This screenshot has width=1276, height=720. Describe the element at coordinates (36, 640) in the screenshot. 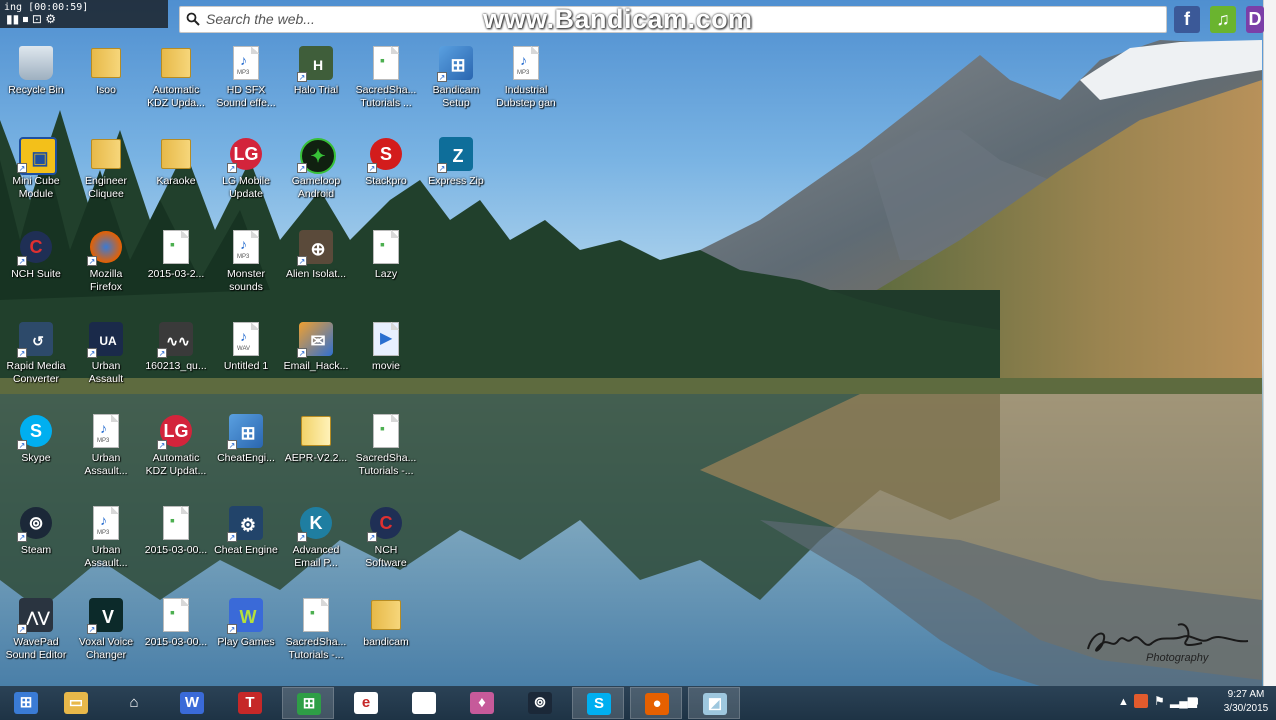

I see `desktop-icon: ⋀⋁ ↗ WavePad Sound Editor` at that location.